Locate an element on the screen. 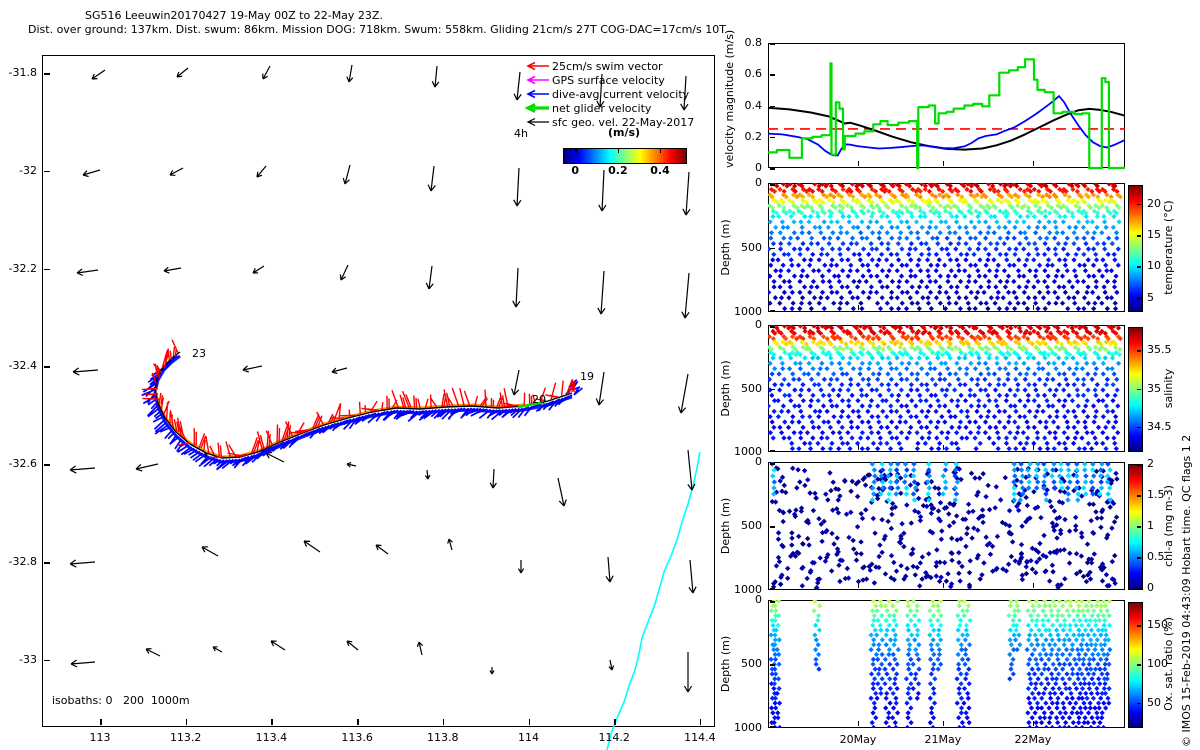  legend-item-label: net glider velocity is located at coordinates (602, 108).